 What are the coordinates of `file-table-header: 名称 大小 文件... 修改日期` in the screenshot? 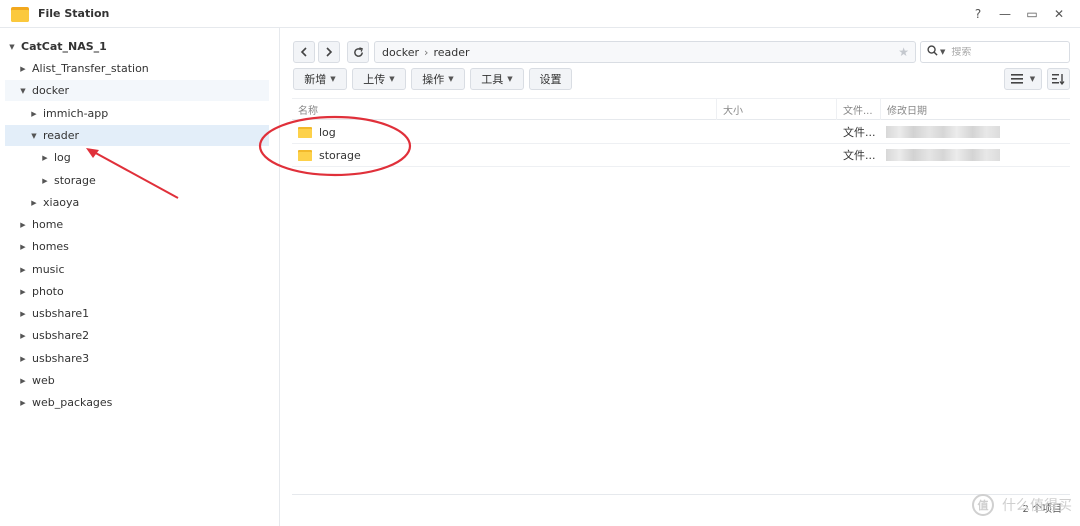 It's located at (681, 109).